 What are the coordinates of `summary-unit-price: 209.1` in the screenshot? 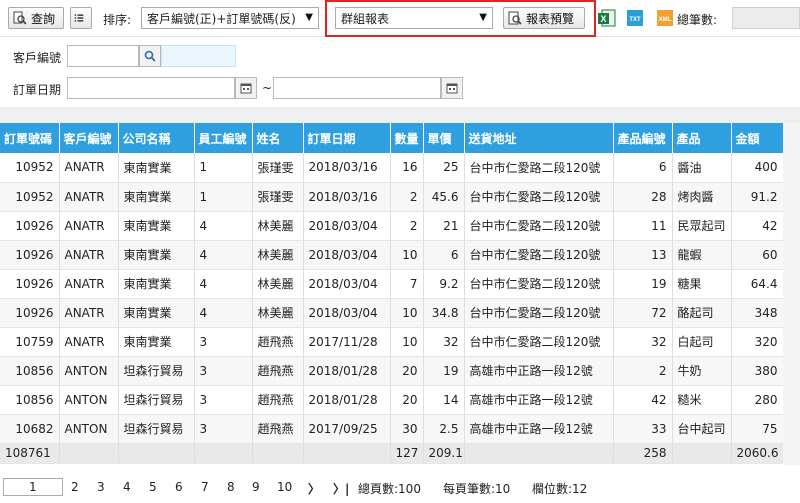 It's located at (444, 453).